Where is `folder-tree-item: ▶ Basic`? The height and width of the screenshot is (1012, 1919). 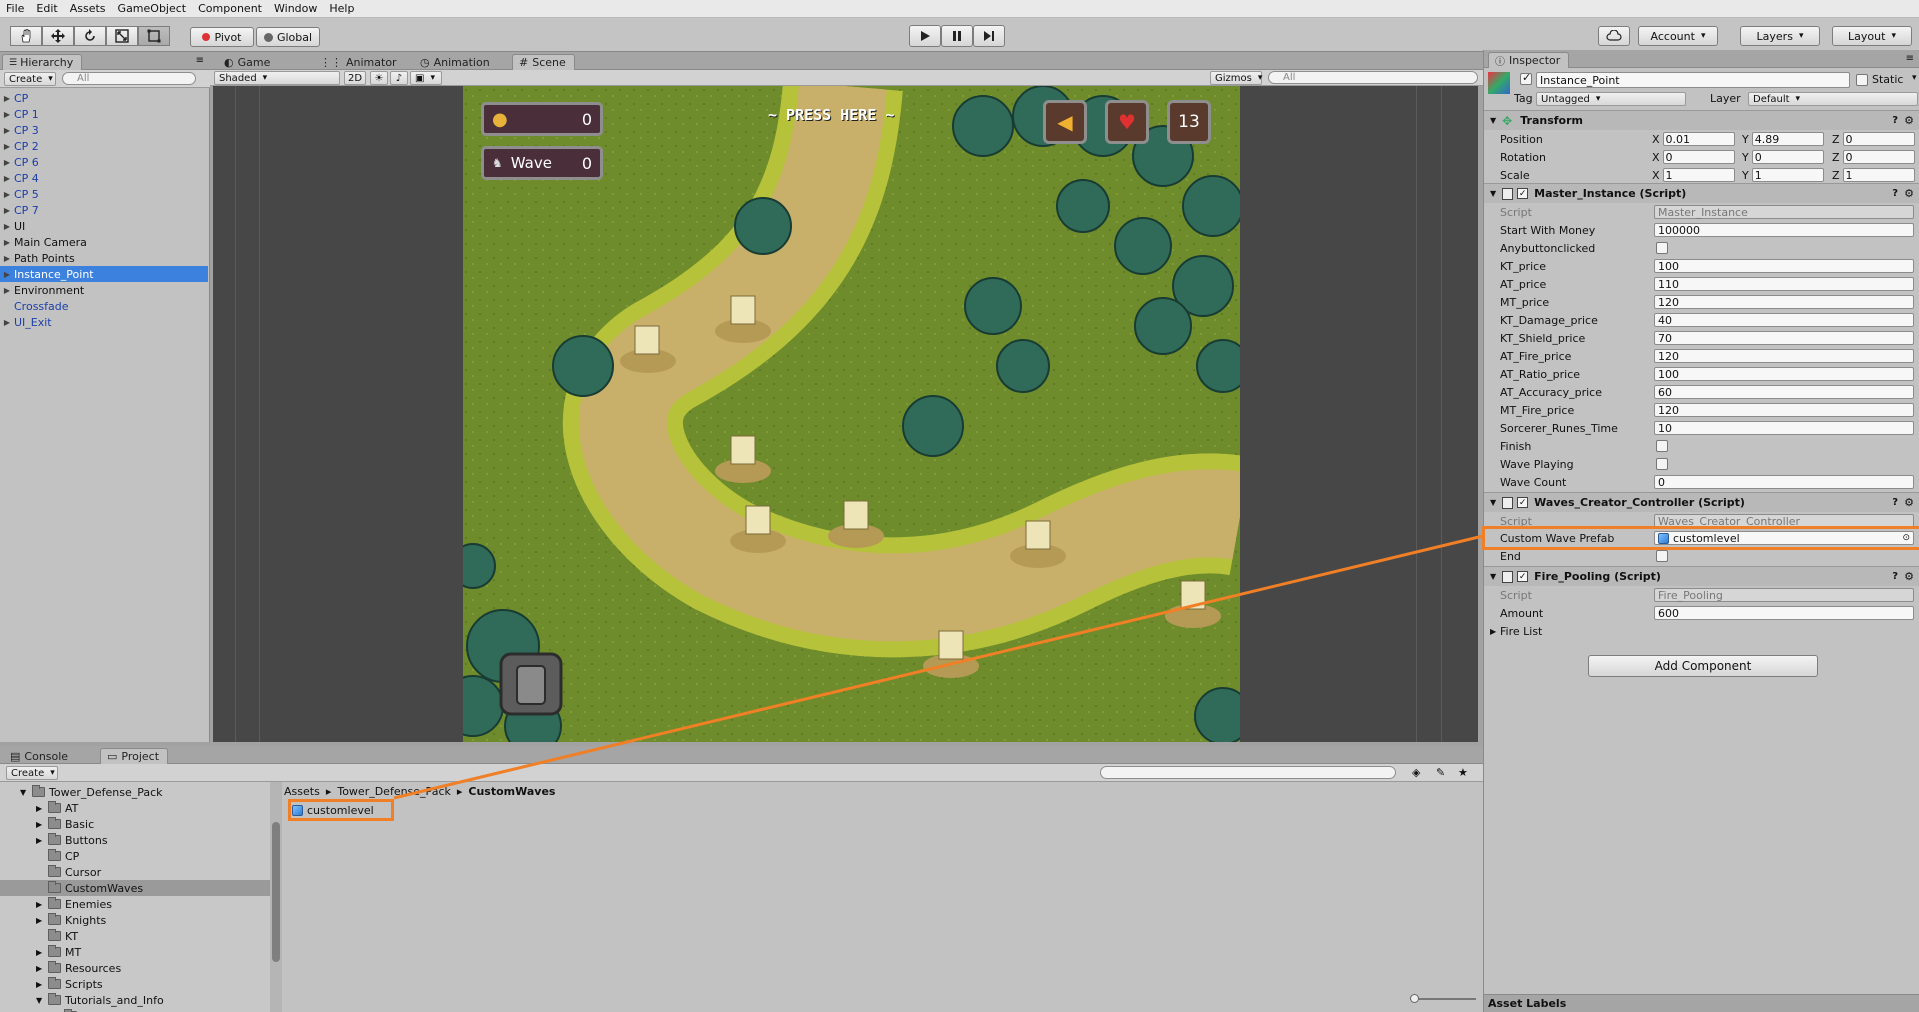
folder-tree-item: ▶ Basic is located at coordinates (135, 824).